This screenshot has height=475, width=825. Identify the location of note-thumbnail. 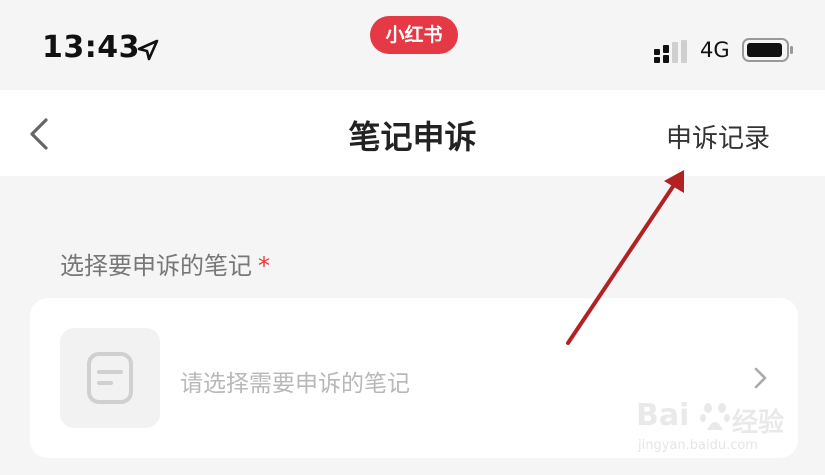
(110, 378).